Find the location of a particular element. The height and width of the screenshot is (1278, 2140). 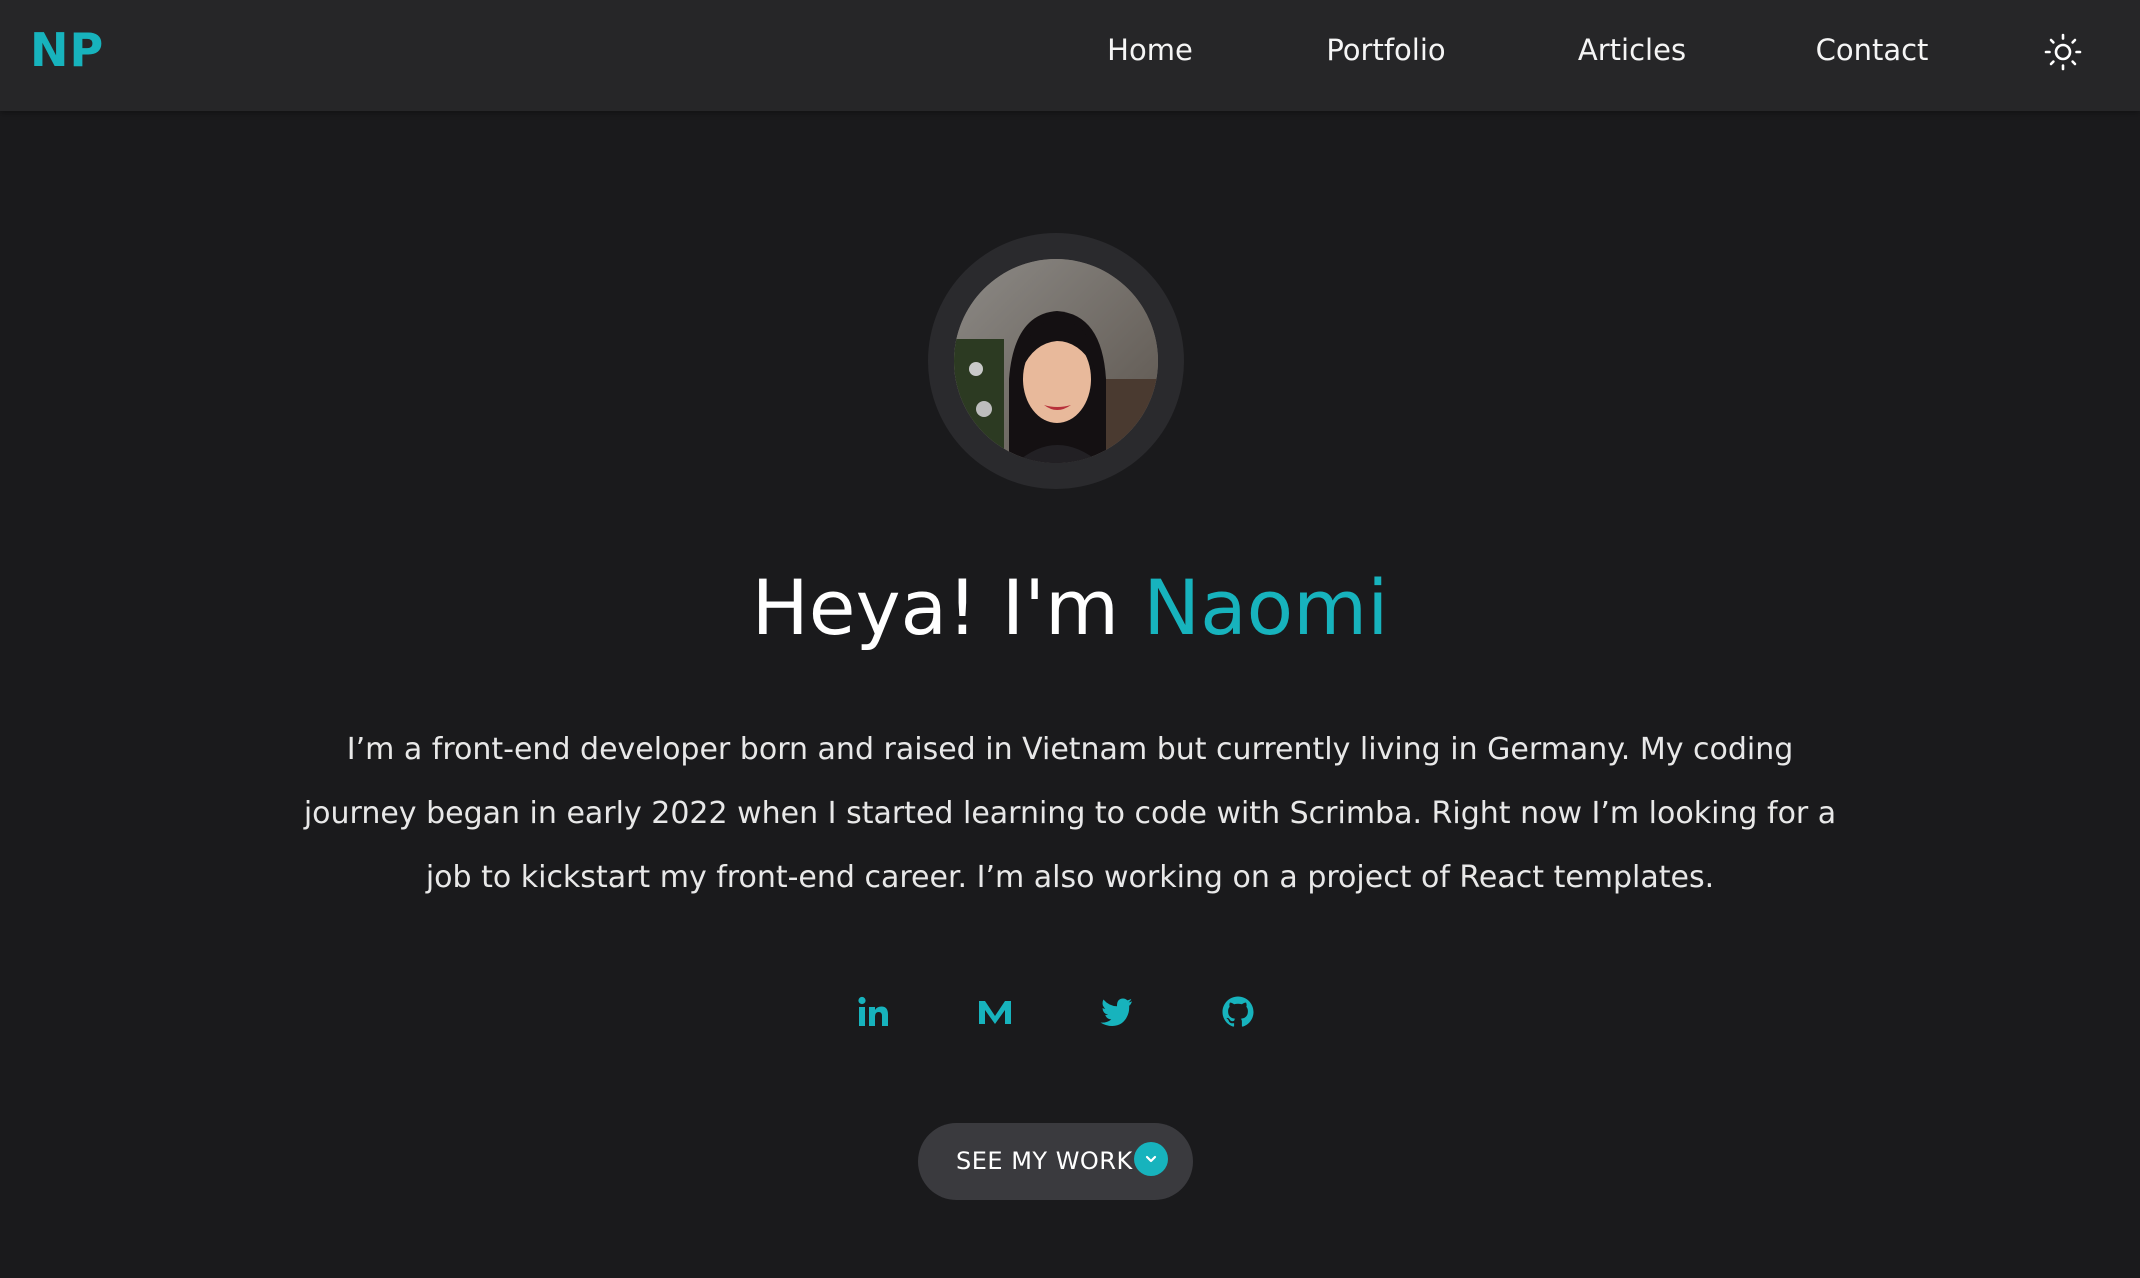

twitter-icon is located at coordinates (1116, 1012).